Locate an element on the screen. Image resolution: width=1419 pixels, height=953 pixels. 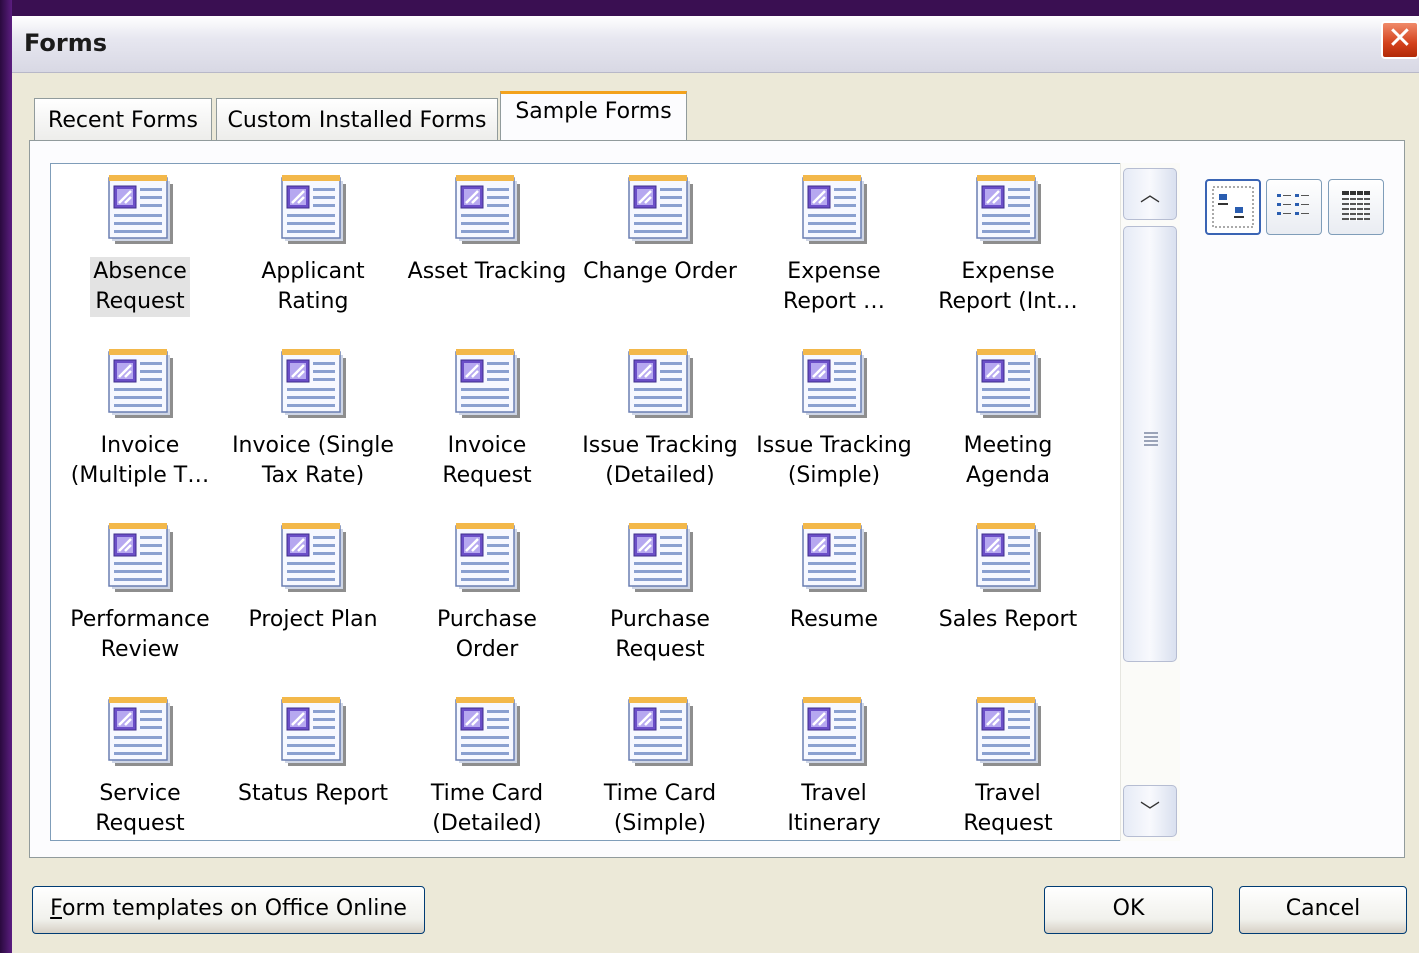
form-templates-online-button: Form templates on Office Online is located at coordinates (228, 910).